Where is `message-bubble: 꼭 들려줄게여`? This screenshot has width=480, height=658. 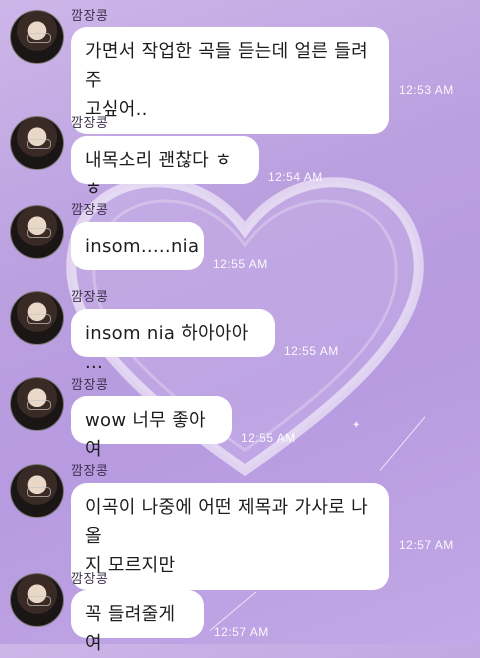 message-bubble: 꼭 들려줄게여 is located at coordinates (137, 622).